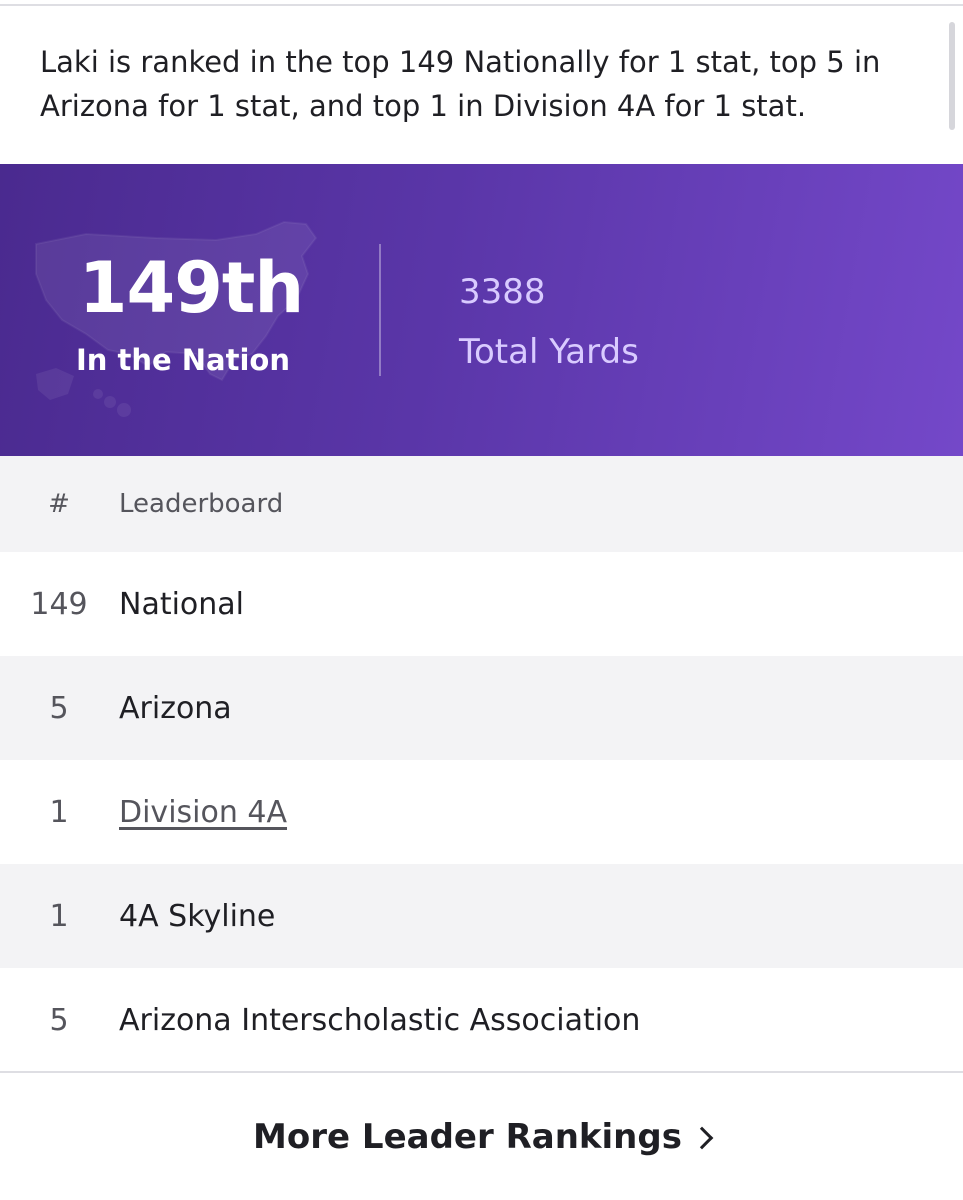  I want to click on banner-divider, so click(380, 310).